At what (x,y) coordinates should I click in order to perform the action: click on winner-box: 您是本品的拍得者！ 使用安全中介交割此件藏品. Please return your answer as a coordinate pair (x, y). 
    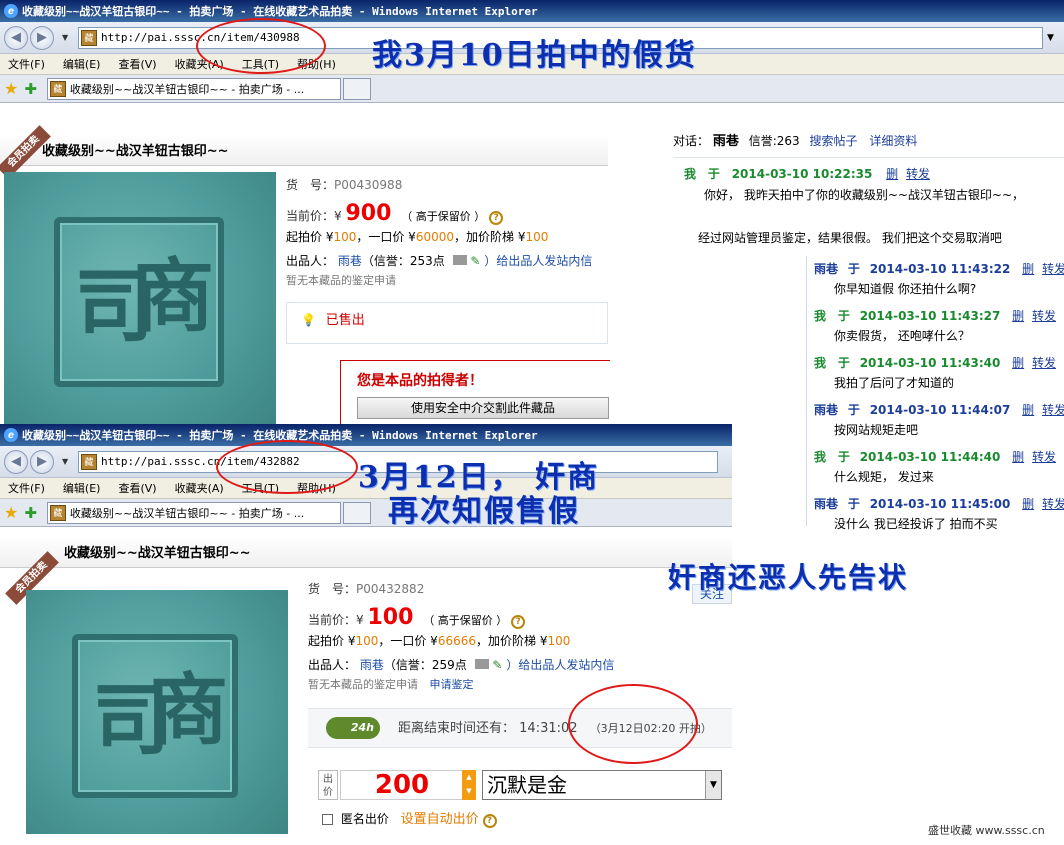
    Looking at the image, I should click on (475, 395).